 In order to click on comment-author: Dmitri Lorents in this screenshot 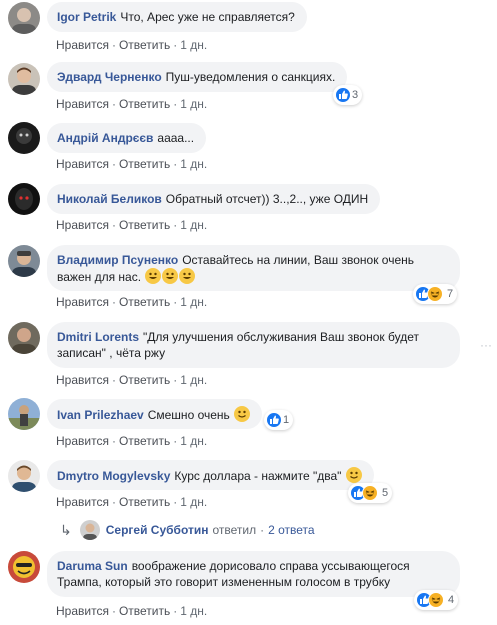, I will do `click(98, 337)`.